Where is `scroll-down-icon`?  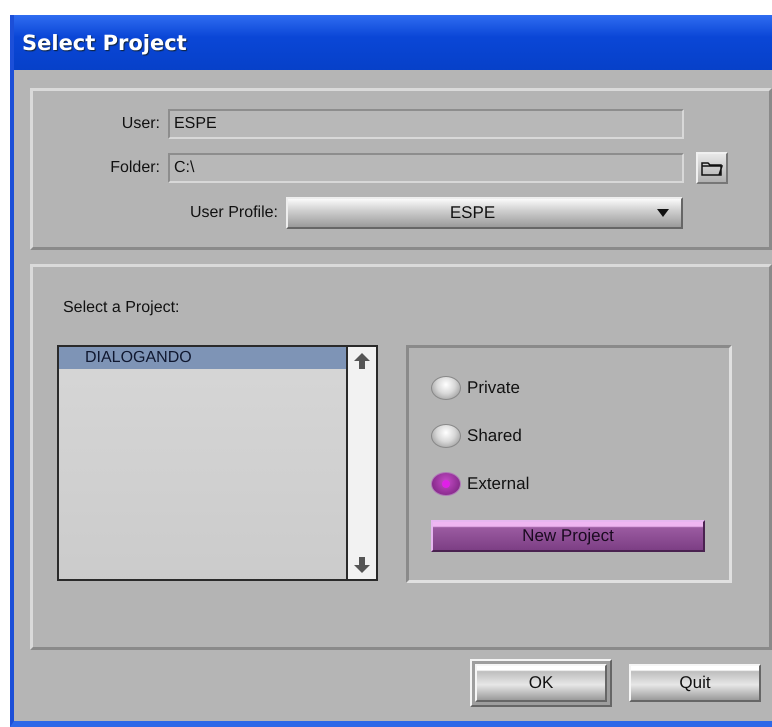 scroll-down-icon is located at coordinates (362, 565).